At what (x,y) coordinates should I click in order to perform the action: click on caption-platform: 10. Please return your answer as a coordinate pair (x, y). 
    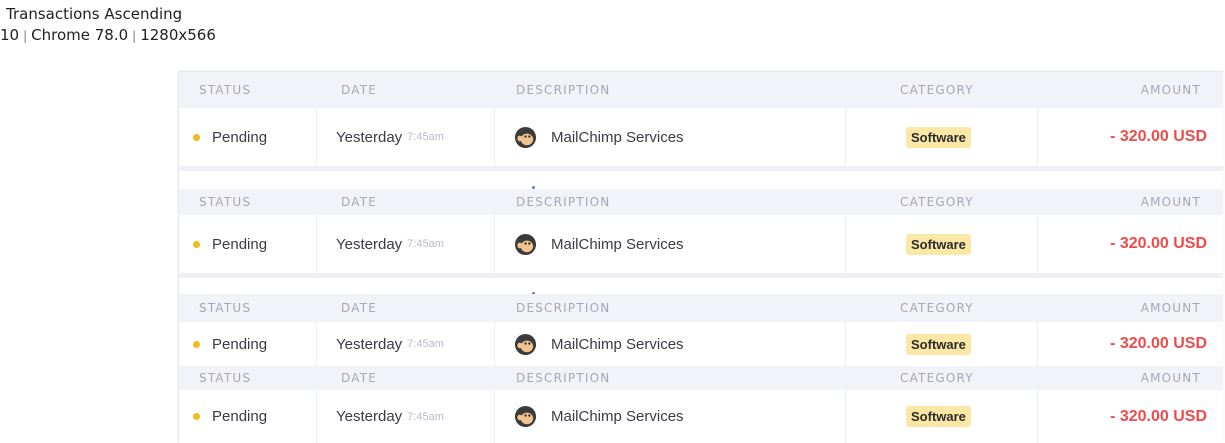
    Looking at the image, I should click on (10, 35).